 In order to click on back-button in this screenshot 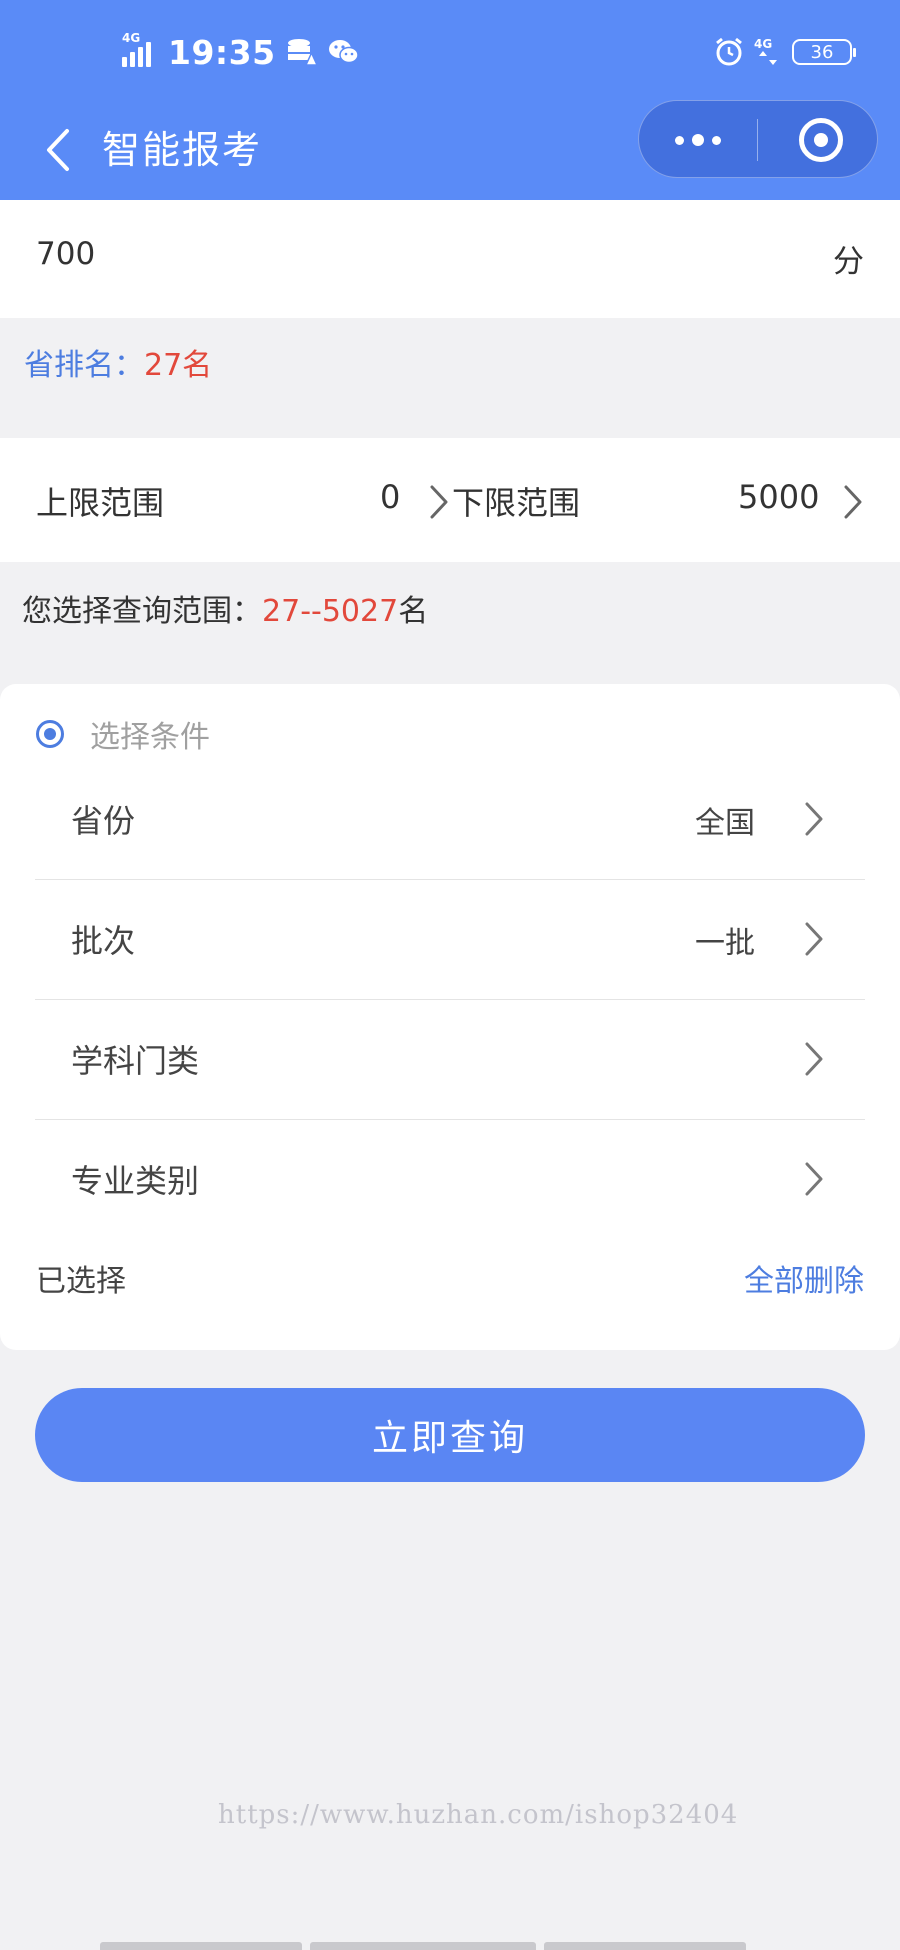, I will do `click(58, 150)`.